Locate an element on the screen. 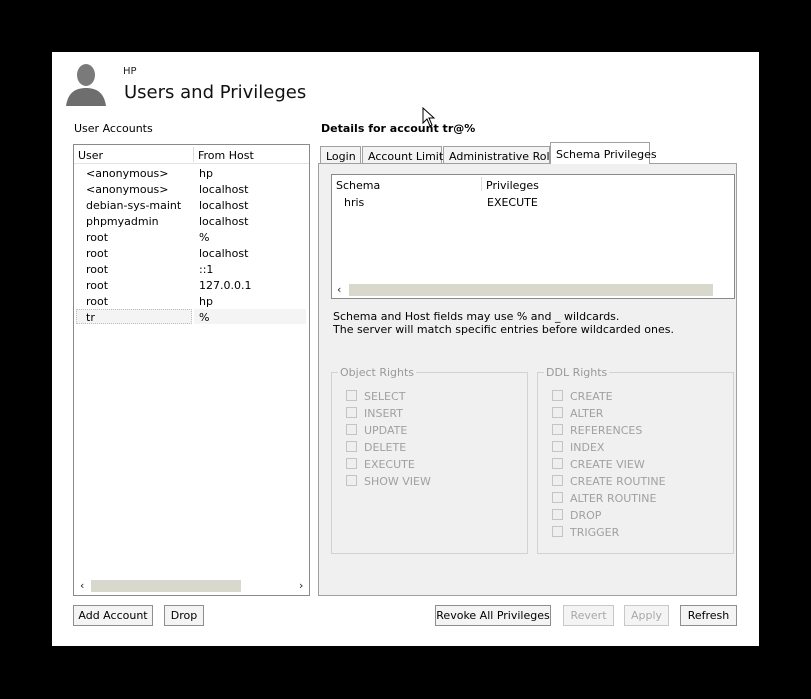  ddl-right-checkbox-label: ALTER ROUTINE is located at coordinates (613, 498).